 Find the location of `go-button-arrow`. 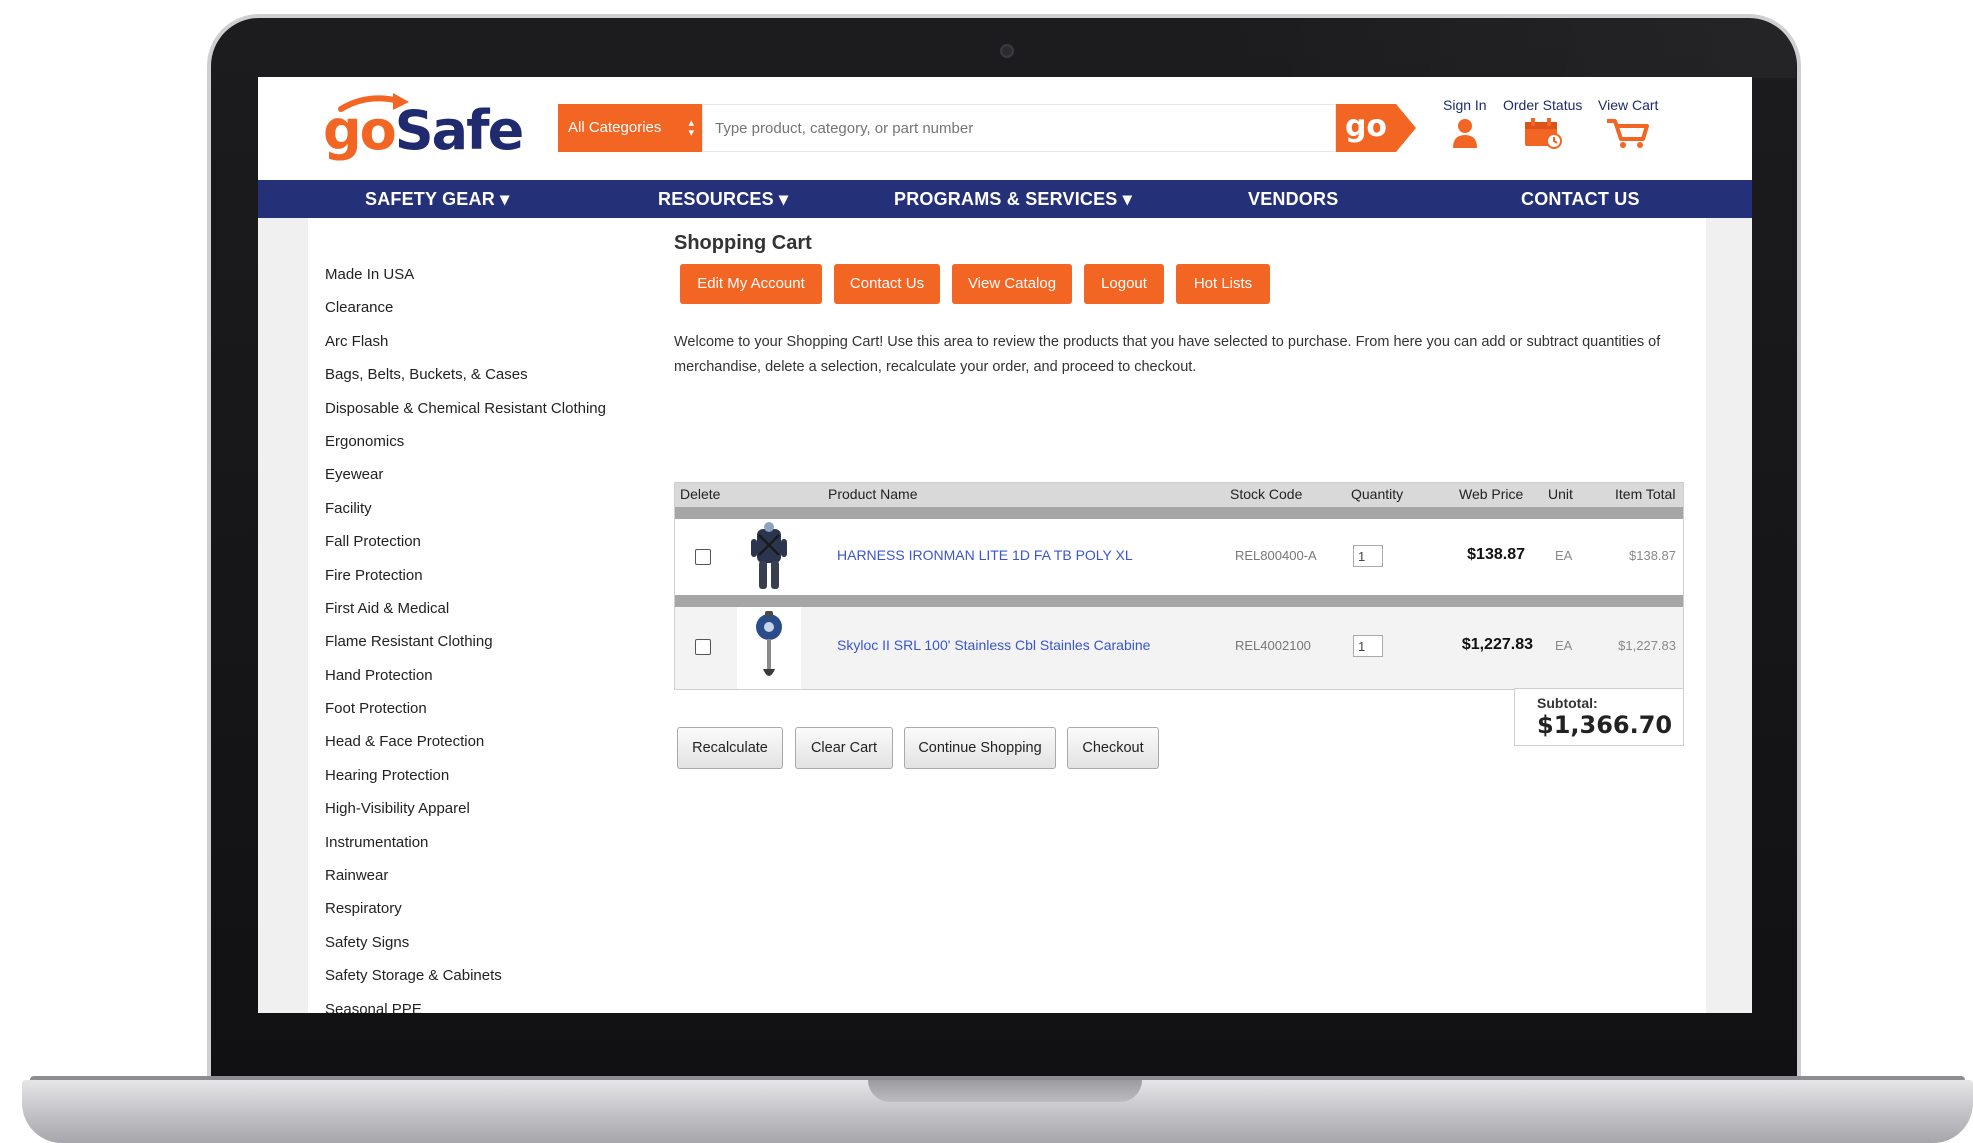

go-button-arrow is located at coordinates (1406, 128).